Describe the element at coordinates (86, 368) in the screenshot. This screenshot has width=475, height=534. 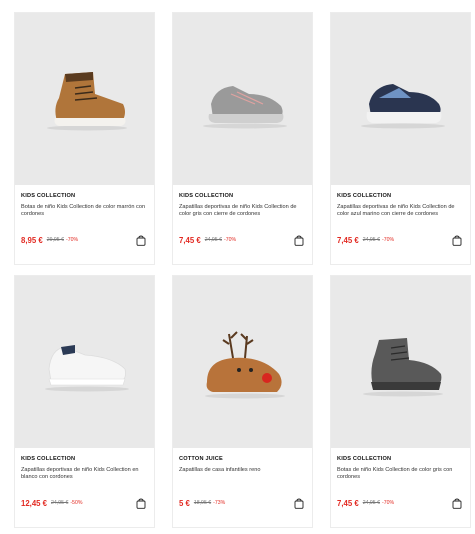
I see `white-sneaker-image` at that location.